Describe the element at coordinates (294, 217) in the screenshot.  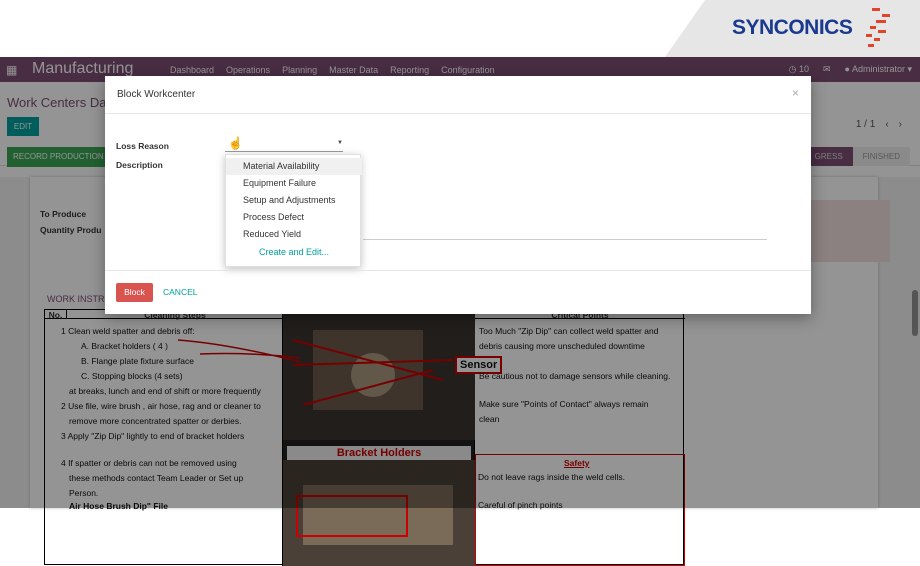
I see `option-process-defect: Process Defect` at that location.